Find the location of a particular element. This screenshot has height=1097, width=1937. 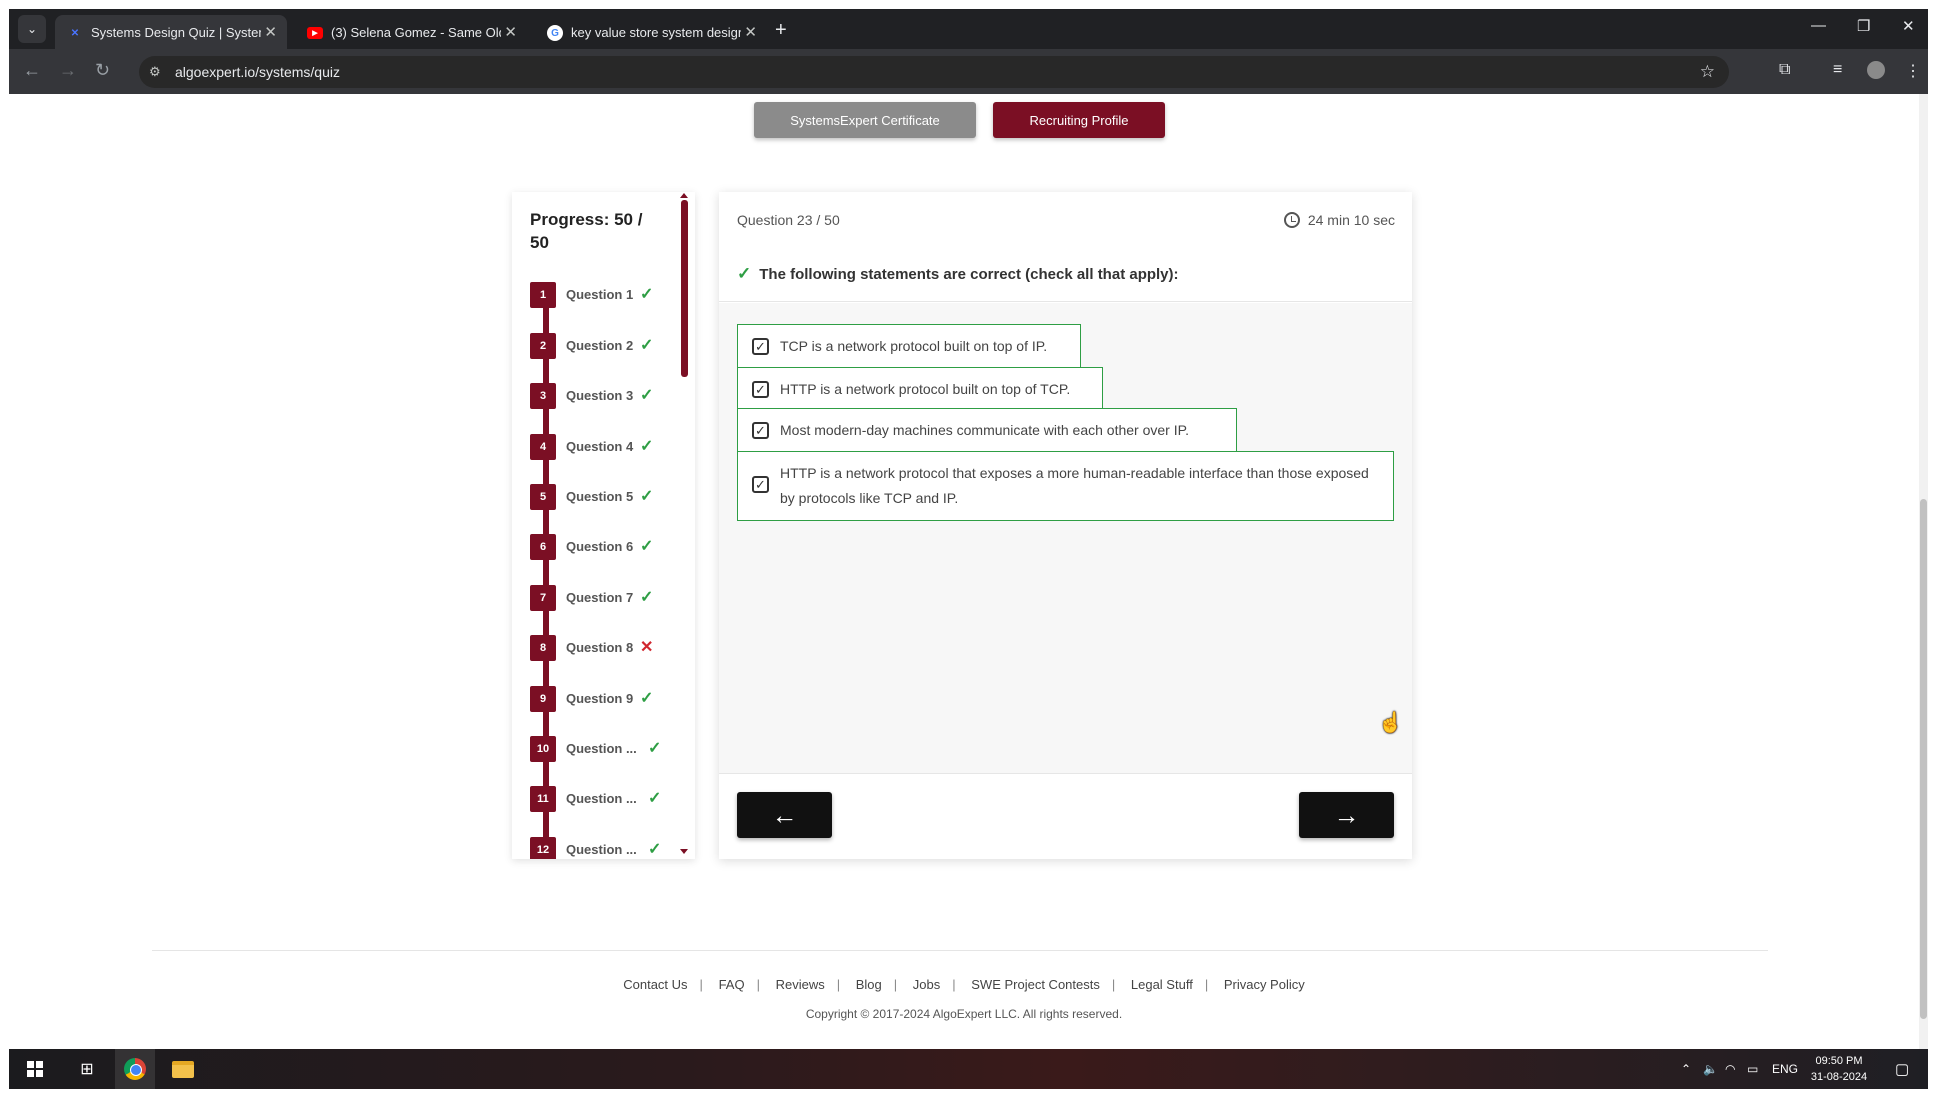

footer-link-reviews: Reviews is located at coordinates (800, 984).